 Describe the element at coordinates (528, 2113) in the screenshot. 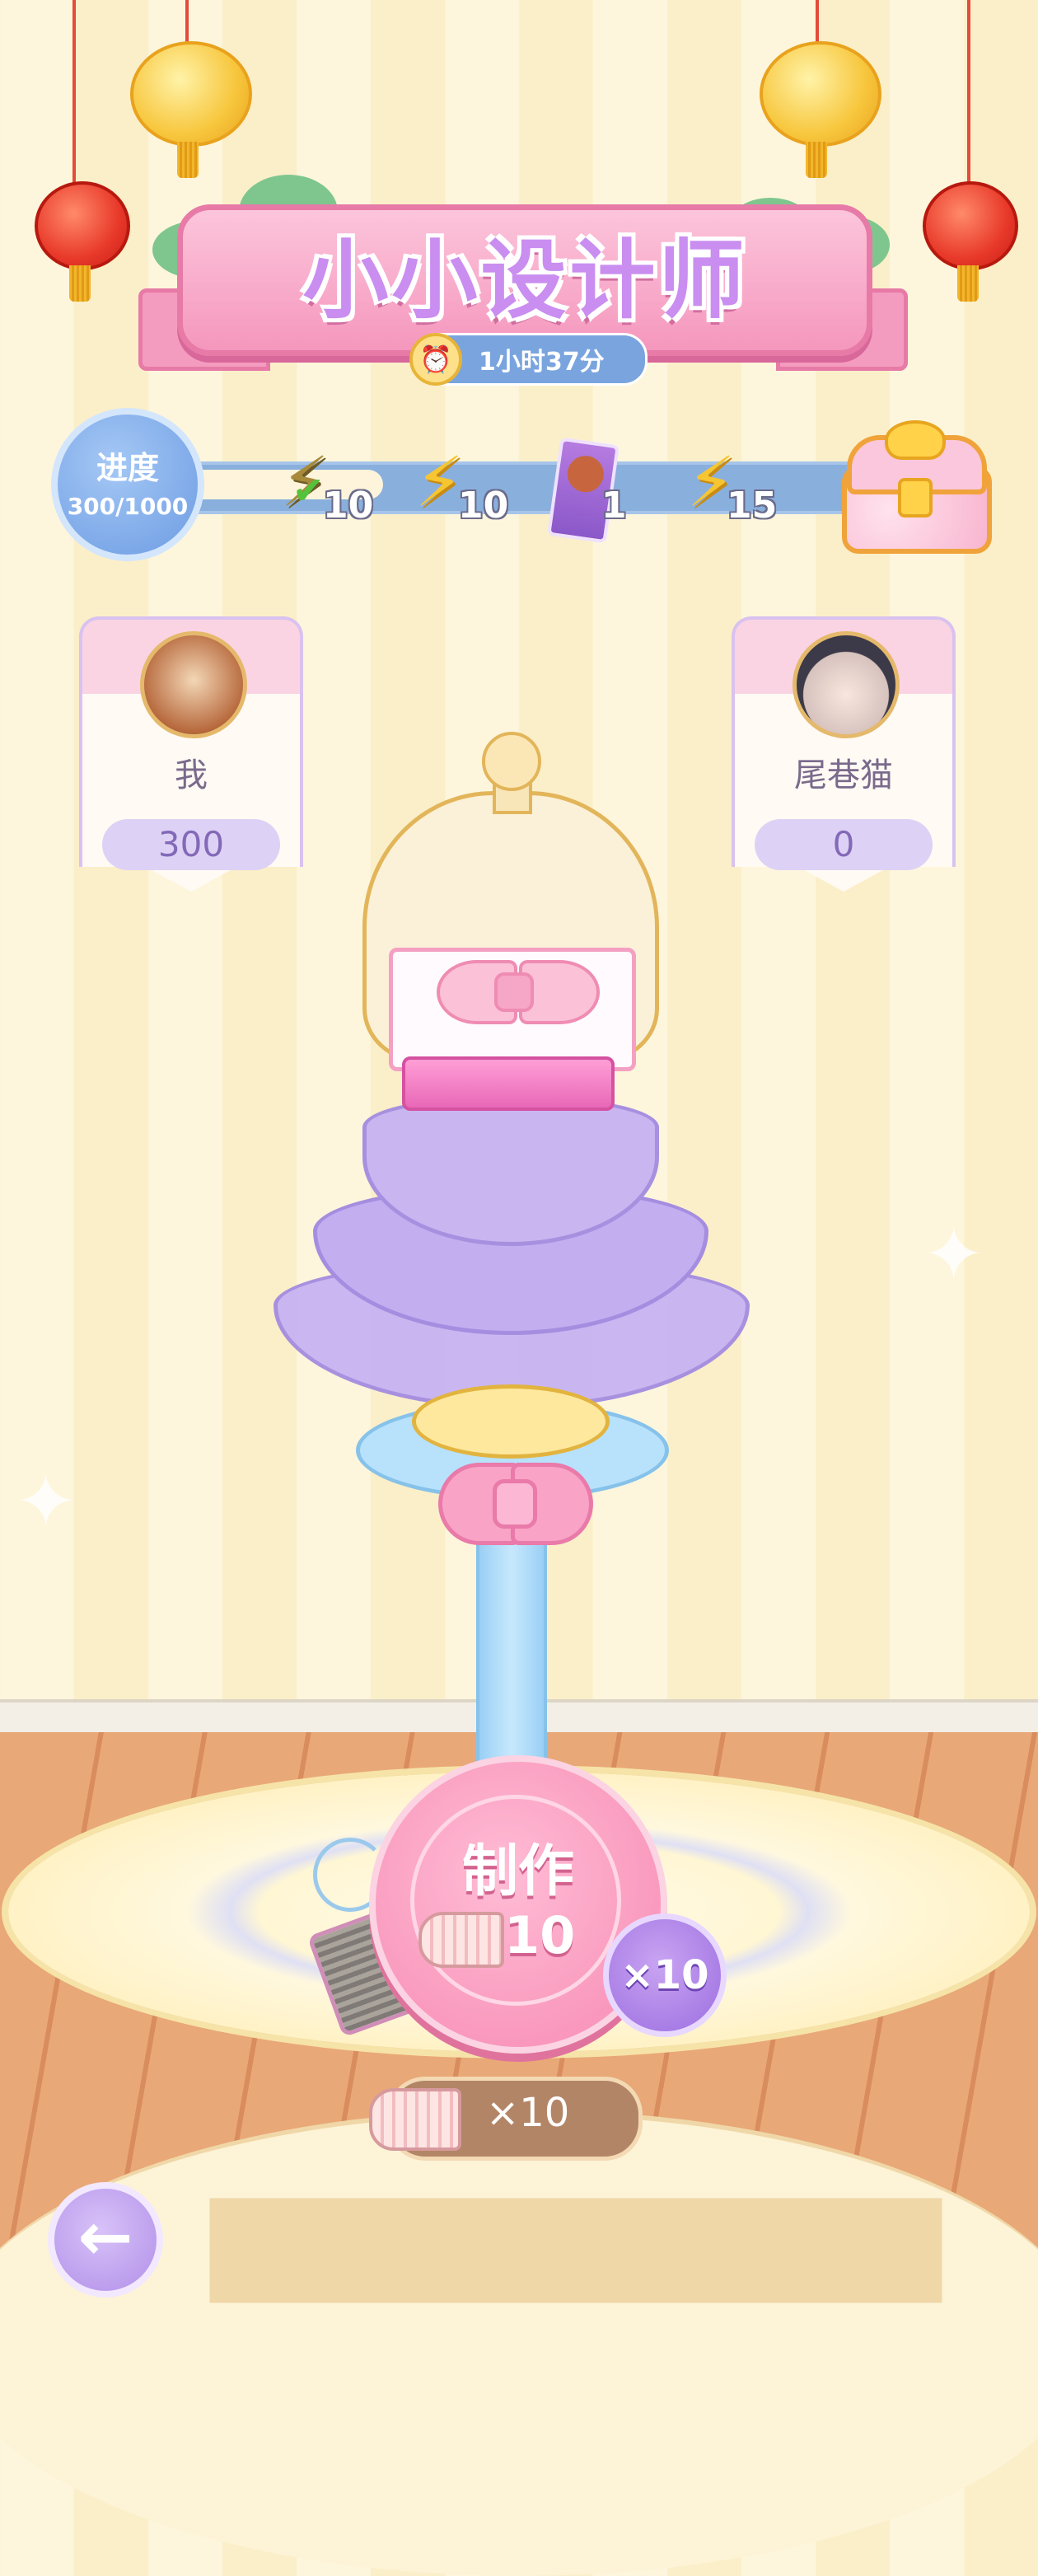

I see `fabric-count: ×10` at that location.